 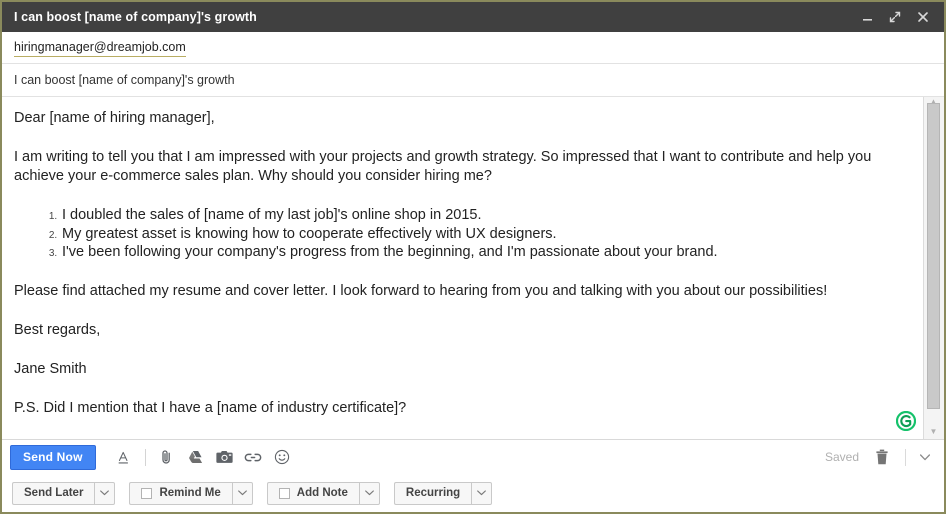 I want to click on window-controls, so click(x=898, y=17).